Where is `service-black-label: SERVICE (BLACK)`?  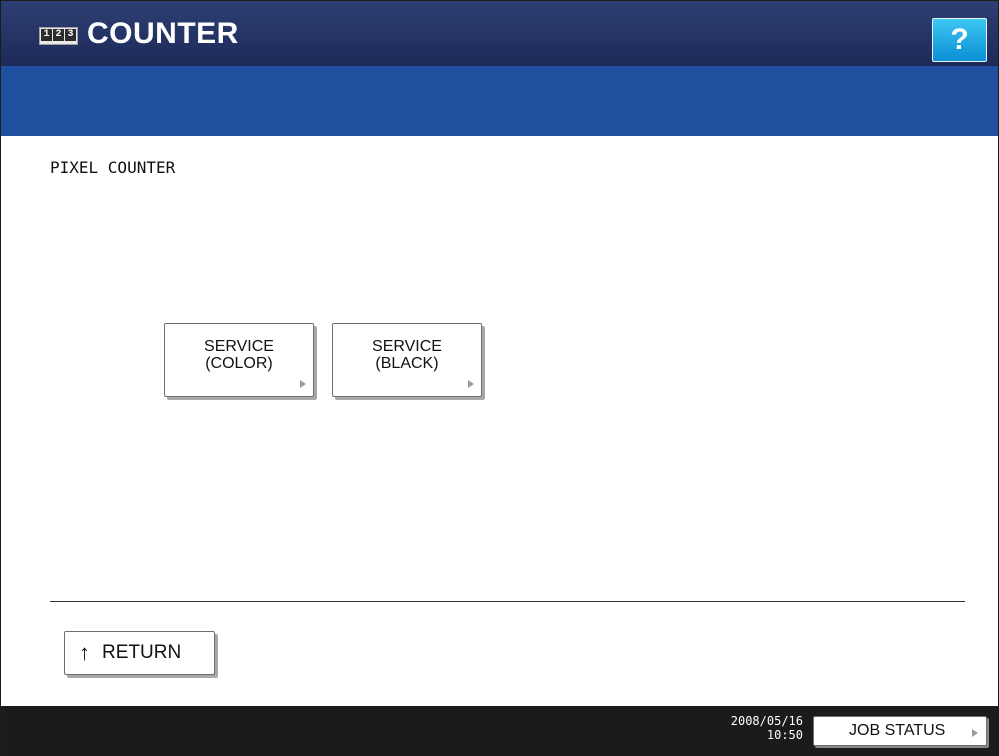 service-black-label: SERVICE (BLACK) is located at coordinates (407, 355).